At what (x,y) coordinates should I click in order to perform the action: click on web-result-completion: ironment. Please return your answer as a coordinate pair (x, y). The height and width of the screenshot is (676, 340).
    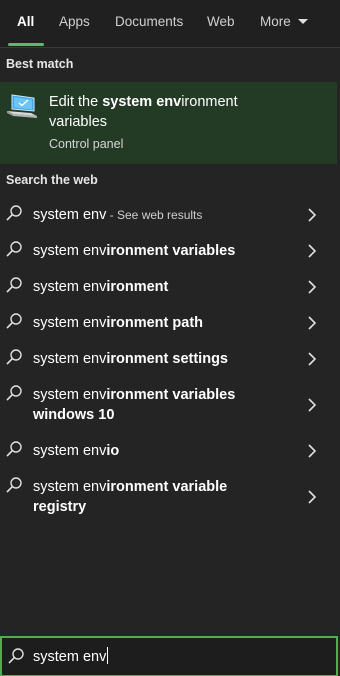
    Looking at the image, I should click on (137, 287).